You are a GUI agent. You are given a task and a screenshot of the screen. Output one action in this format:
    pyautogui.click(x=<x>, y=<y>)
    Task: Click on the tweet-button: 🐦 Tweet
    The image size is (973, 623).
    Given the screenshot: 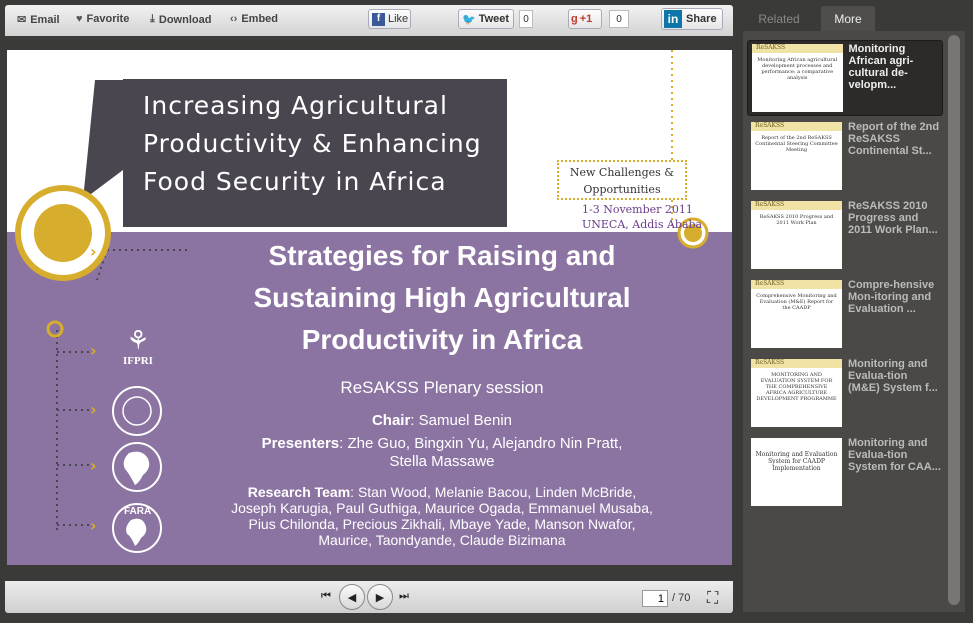 What is the action you would take?
    pyautogui.click(x=486, y=19)
    